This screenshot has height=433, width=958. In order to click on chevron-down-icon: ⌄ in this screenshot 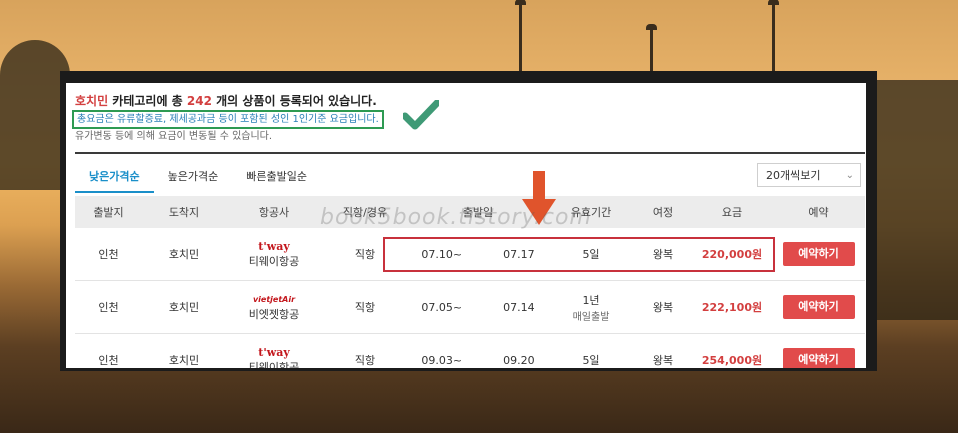, I will do `click(849, 175)`.